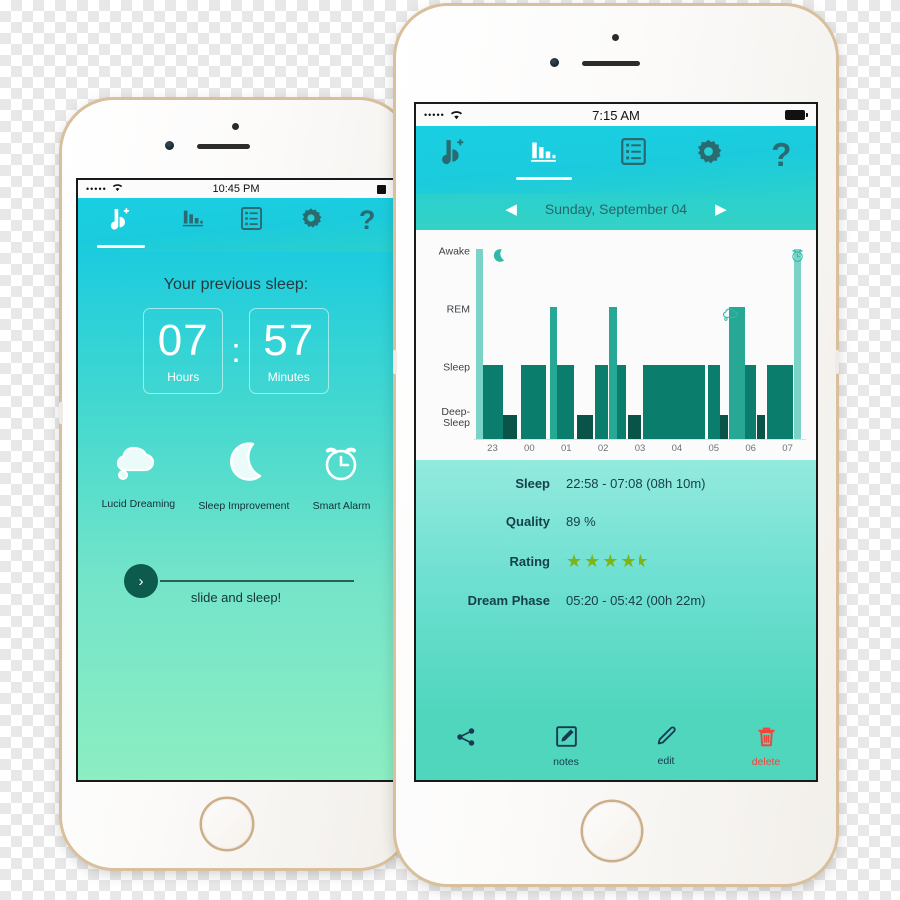  Describe the element at coordinates (138, 463) in the screenshot. I see `thought-cloud-icon` at that location.